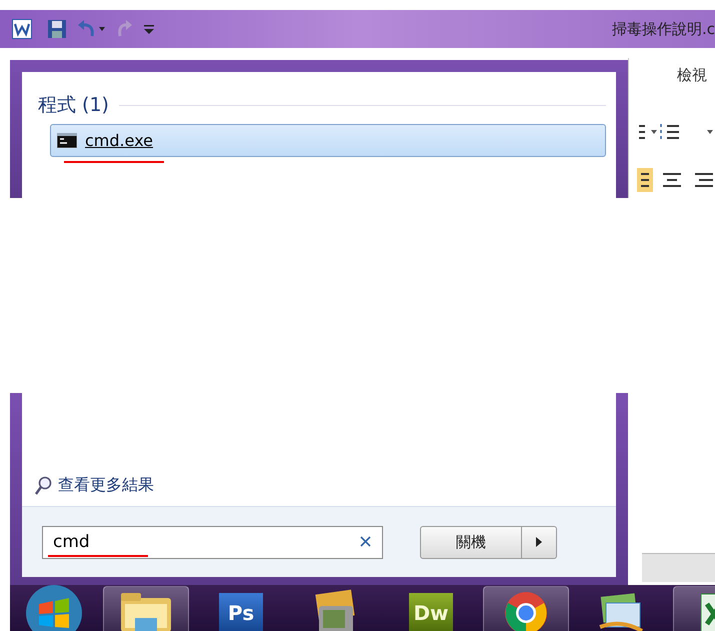 The image size is (715, 631). Describe the element at coordinates (212, 542) in the screenshot. I see `search-field: cmd` at that location.